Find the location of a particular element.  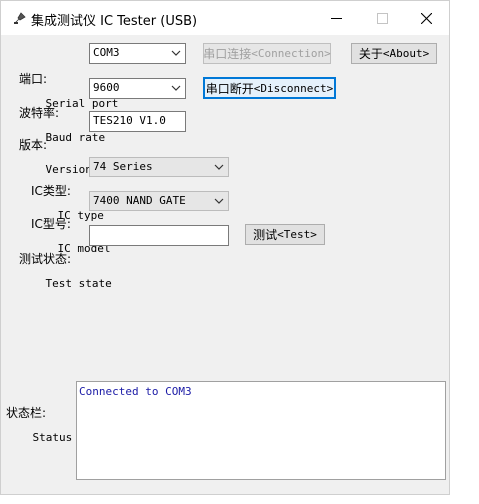

close-icon is located at coordinates (426, 18).